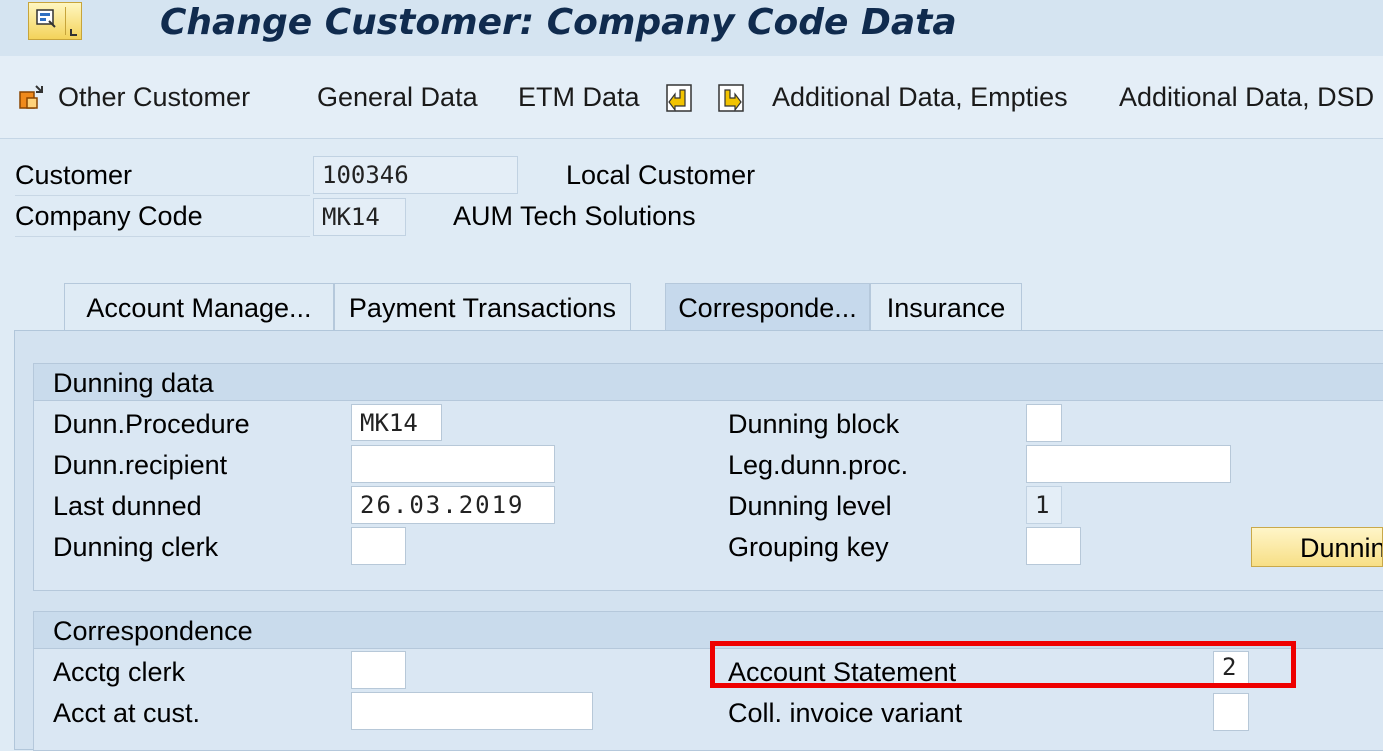  I want to click on company-code-label-underline, so click(162, 236).